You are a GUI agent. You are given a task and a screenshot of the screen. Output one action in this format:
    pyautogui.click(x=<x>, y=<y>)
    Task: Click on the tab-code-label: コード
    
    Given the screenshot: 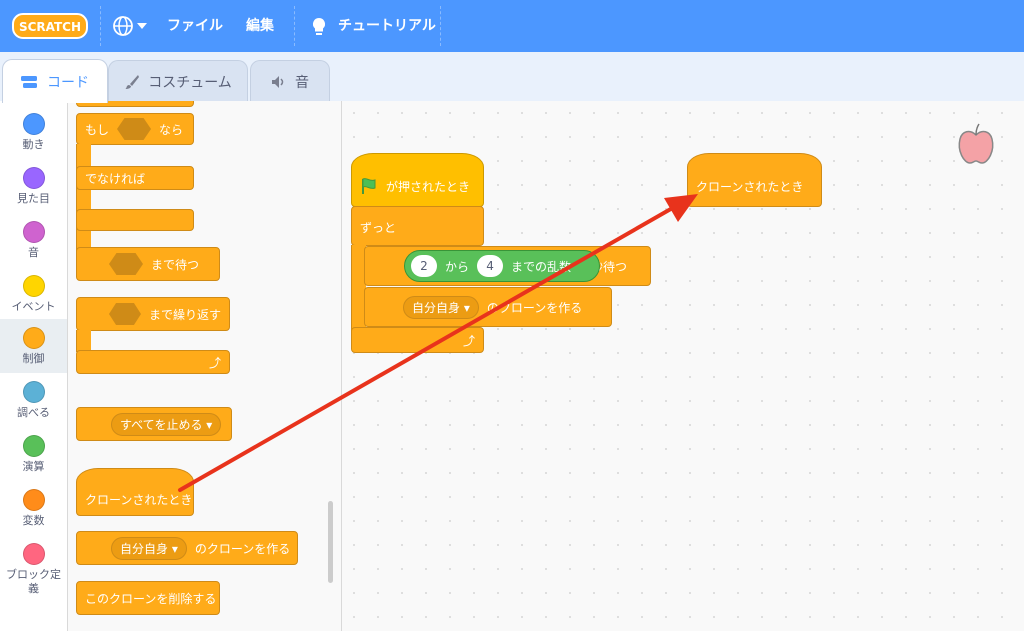 What is the action you would take?
    pyautogui.click(x=68, y=82)
    